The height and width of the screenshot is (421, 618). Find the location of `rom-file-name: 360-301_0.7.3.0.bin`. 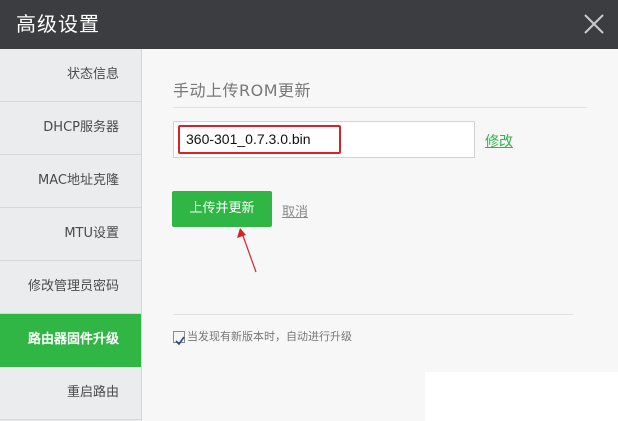

rom-file-name: 360-301_0.7.3.0.bin is located at coordinates (259, 139).